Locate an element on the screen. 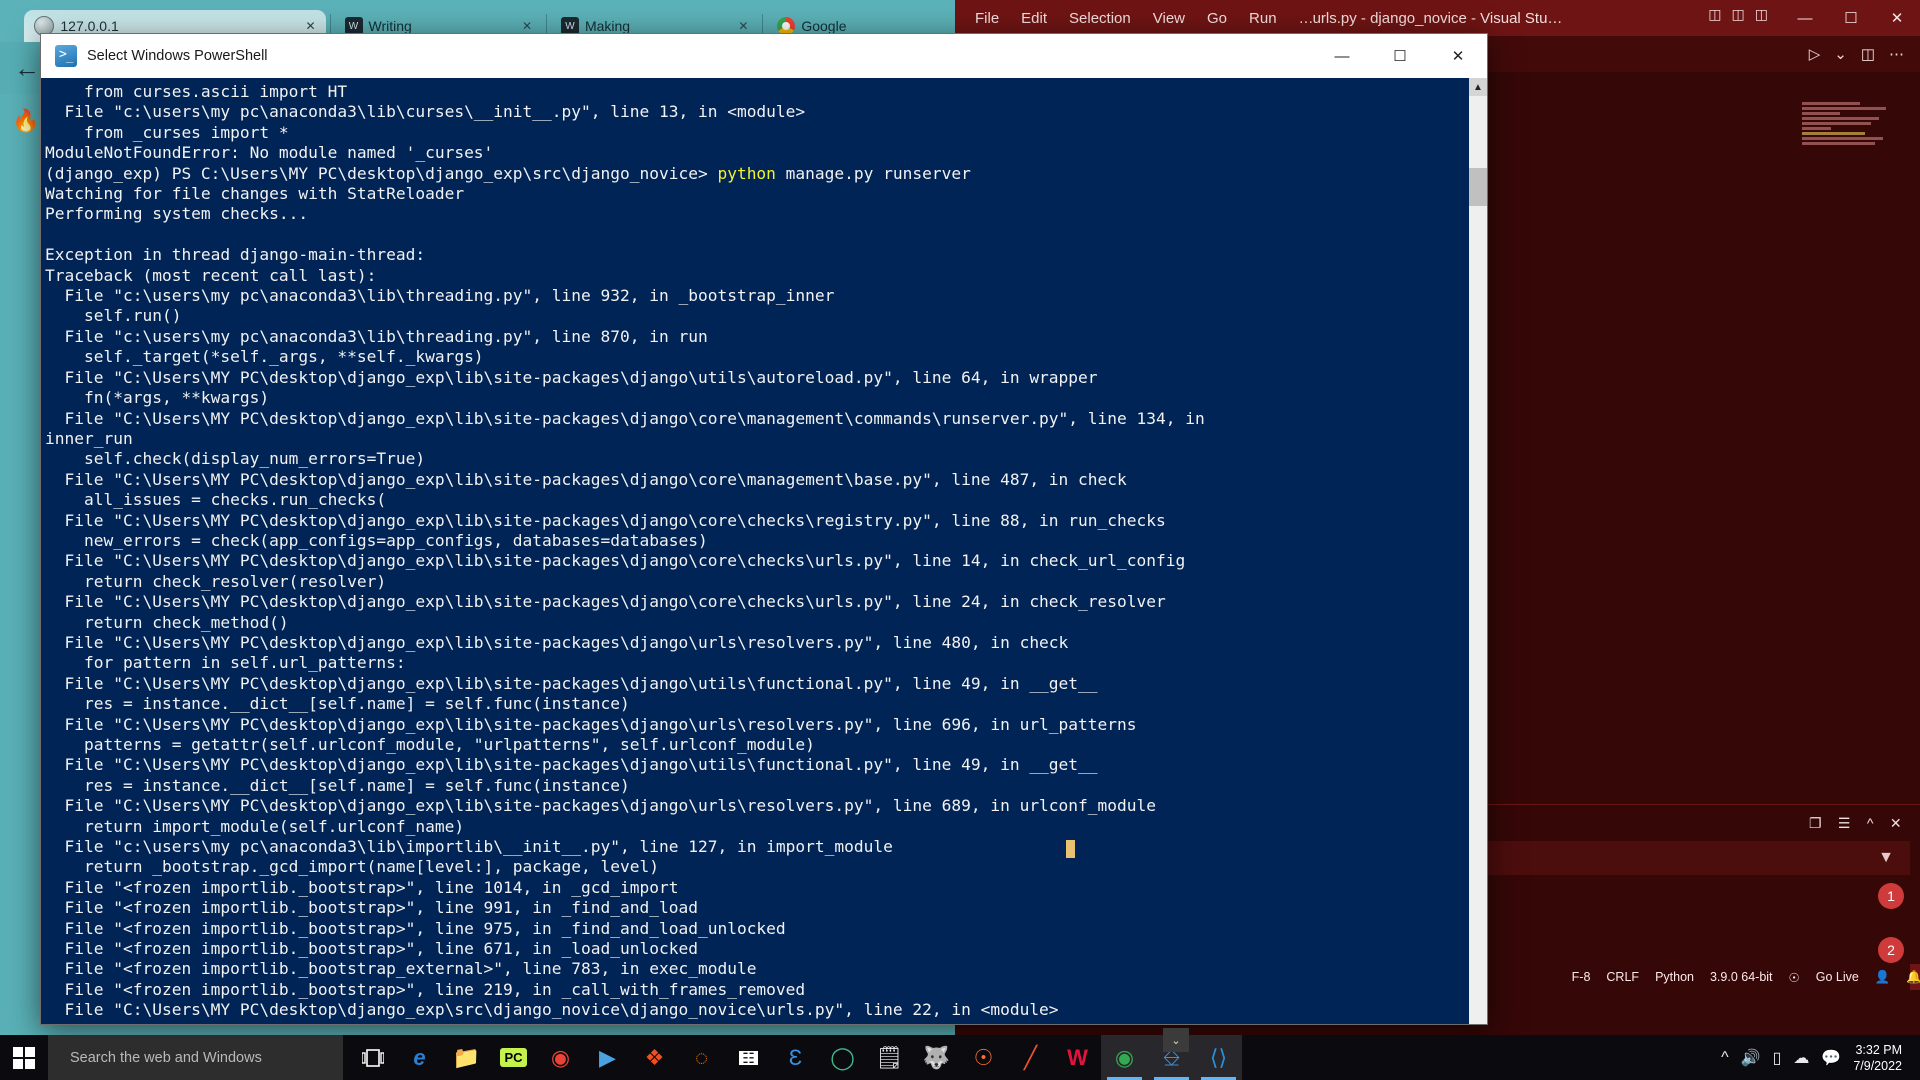 This screenshot has width=1920, height=1080. menu-edit: Edit is located at coordinates (1034, 18).